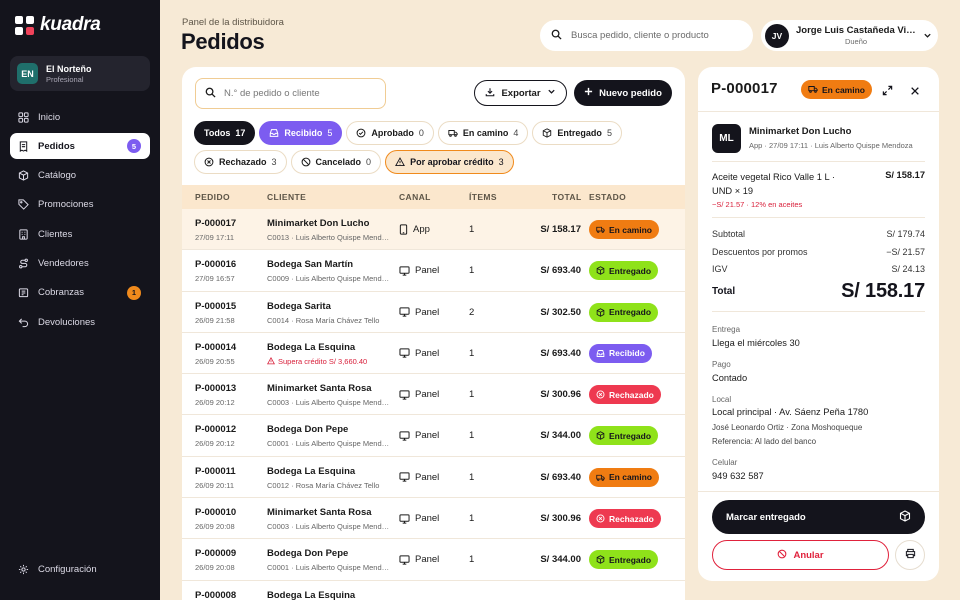 The image size is (960, 600). I want to click on order-date: 26/09 20:55, so click(215, 361).